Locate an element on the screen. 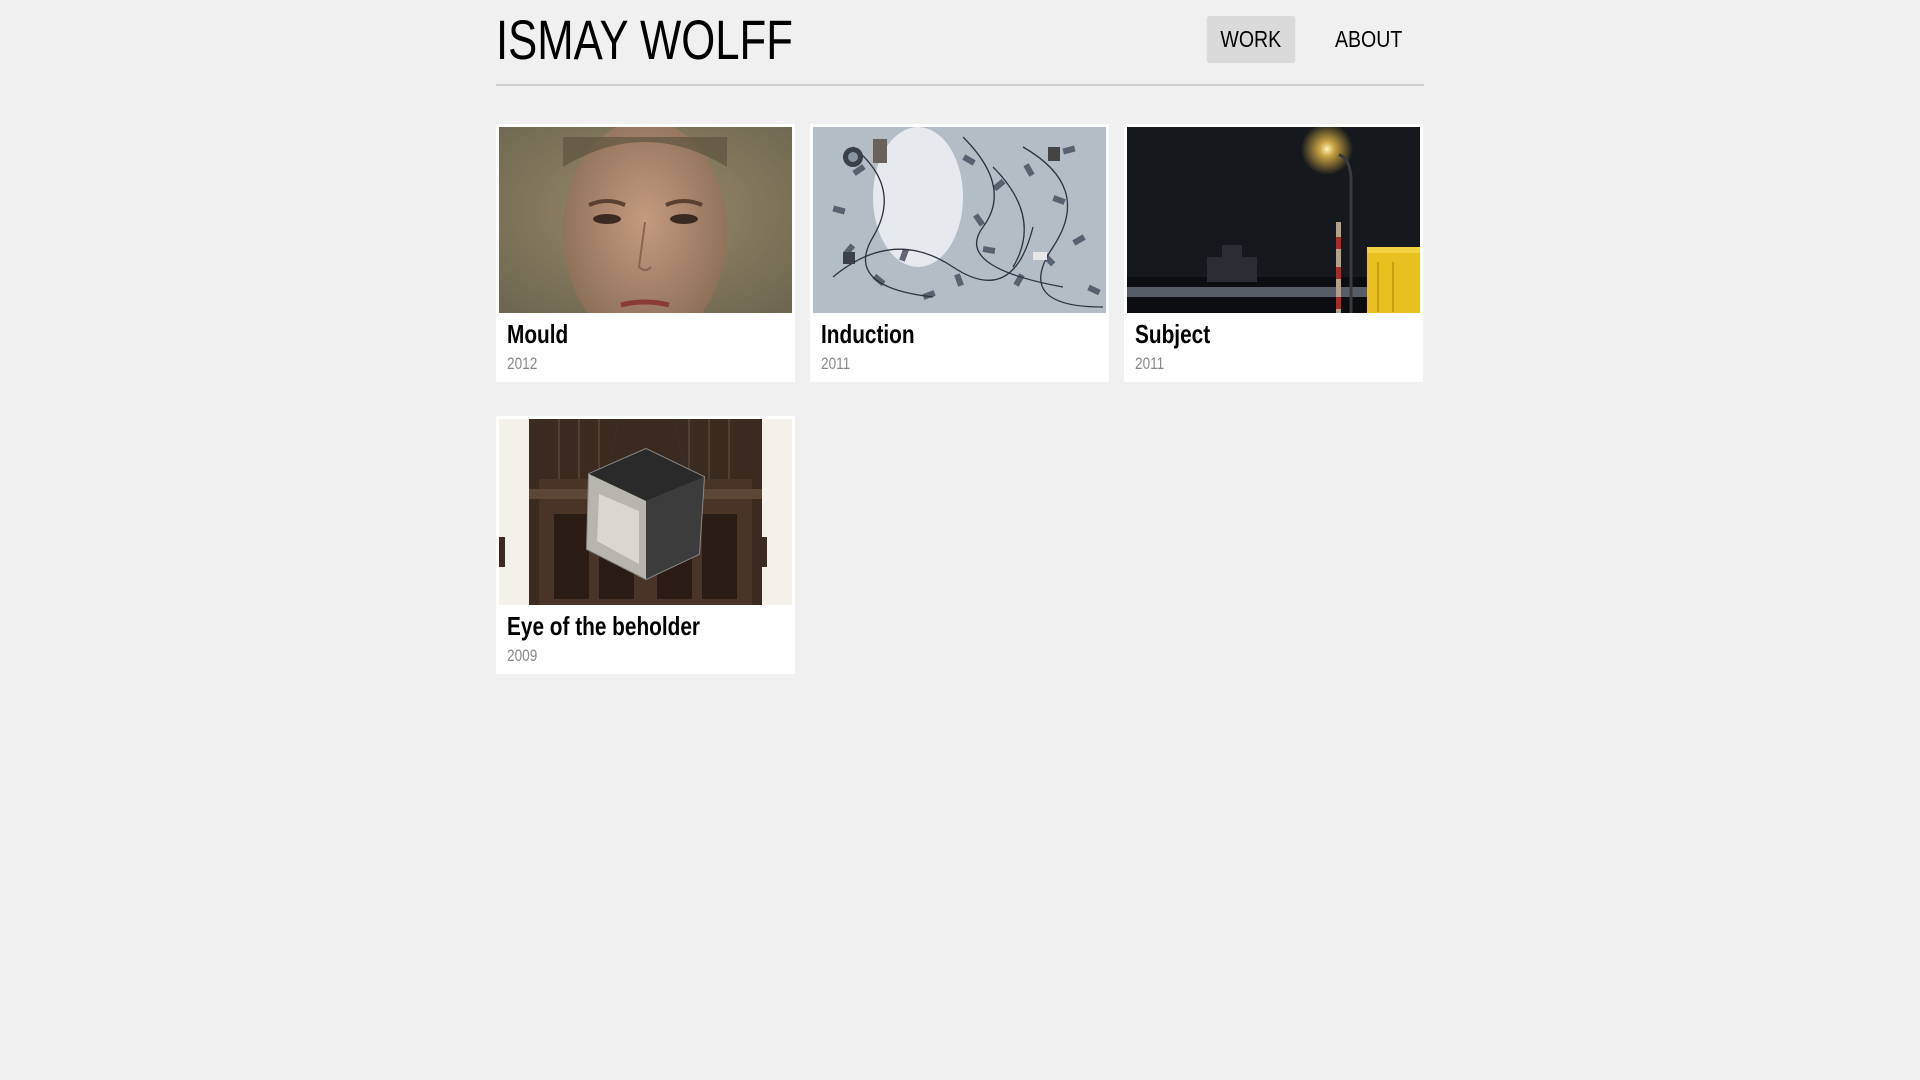 This screenshot has width=1920, height=1080. nav-about-link: ABOUT is located at coordinates (1368, 39).